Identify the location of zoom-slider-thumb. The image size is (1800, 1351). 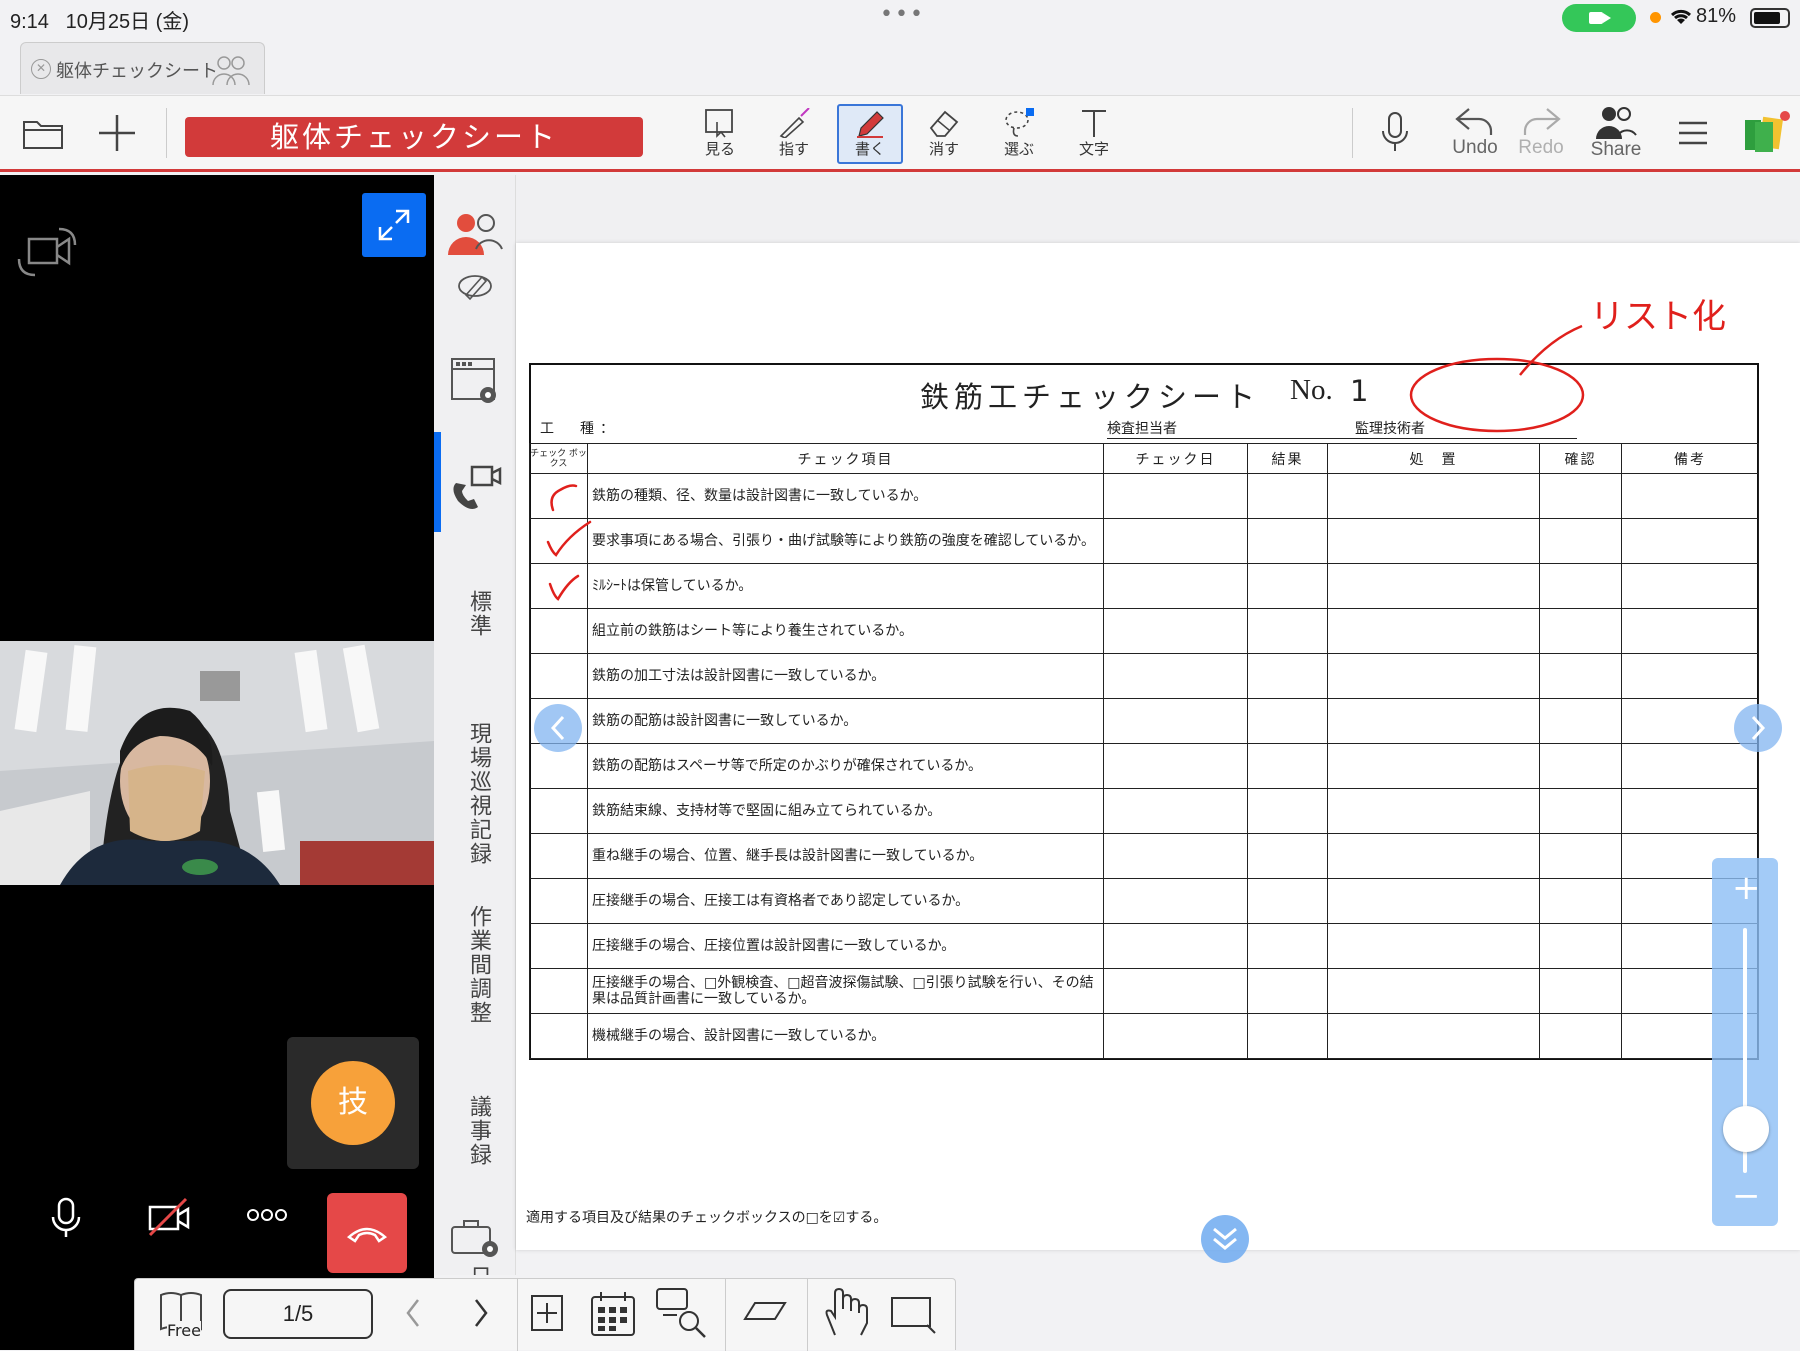
(1746, 1129).